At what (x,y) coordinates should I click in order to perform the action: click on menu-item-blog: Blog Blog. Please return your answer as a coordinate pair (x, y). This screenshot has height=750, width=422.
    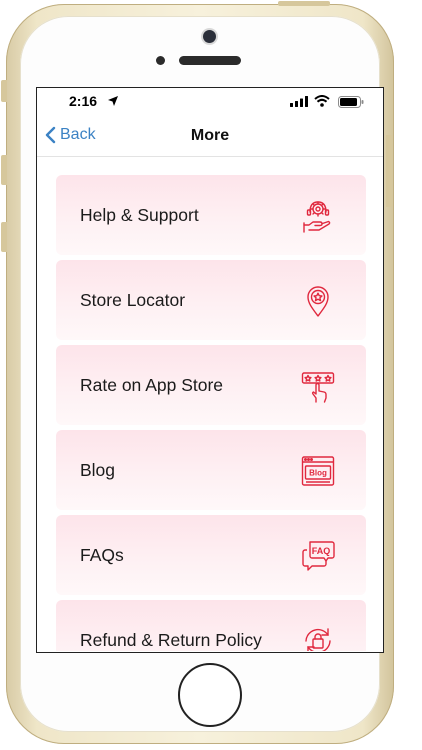
    Looking at the image, I should click on (211, 470).